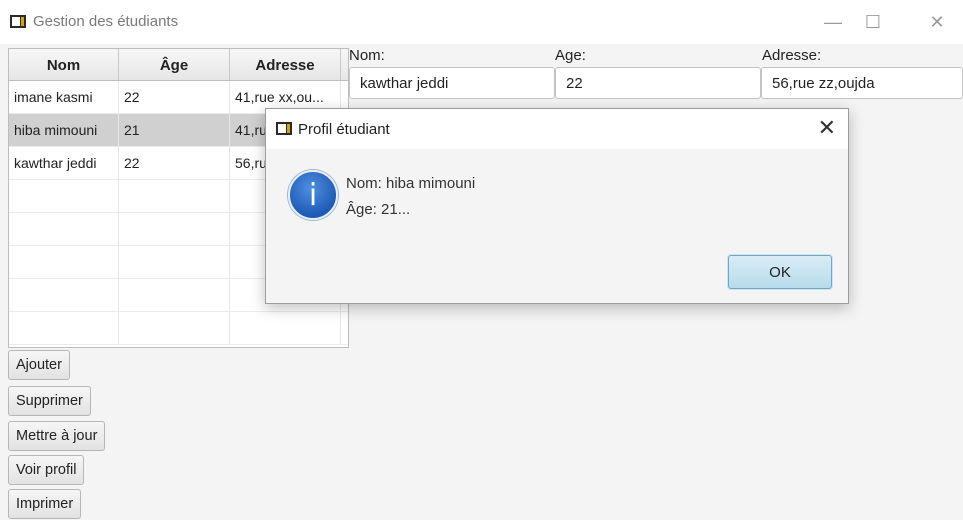  What do you see at coordinates (570, 55) in the screenshot?
I see `age-label: Age:` at bounding box center [570, 55].